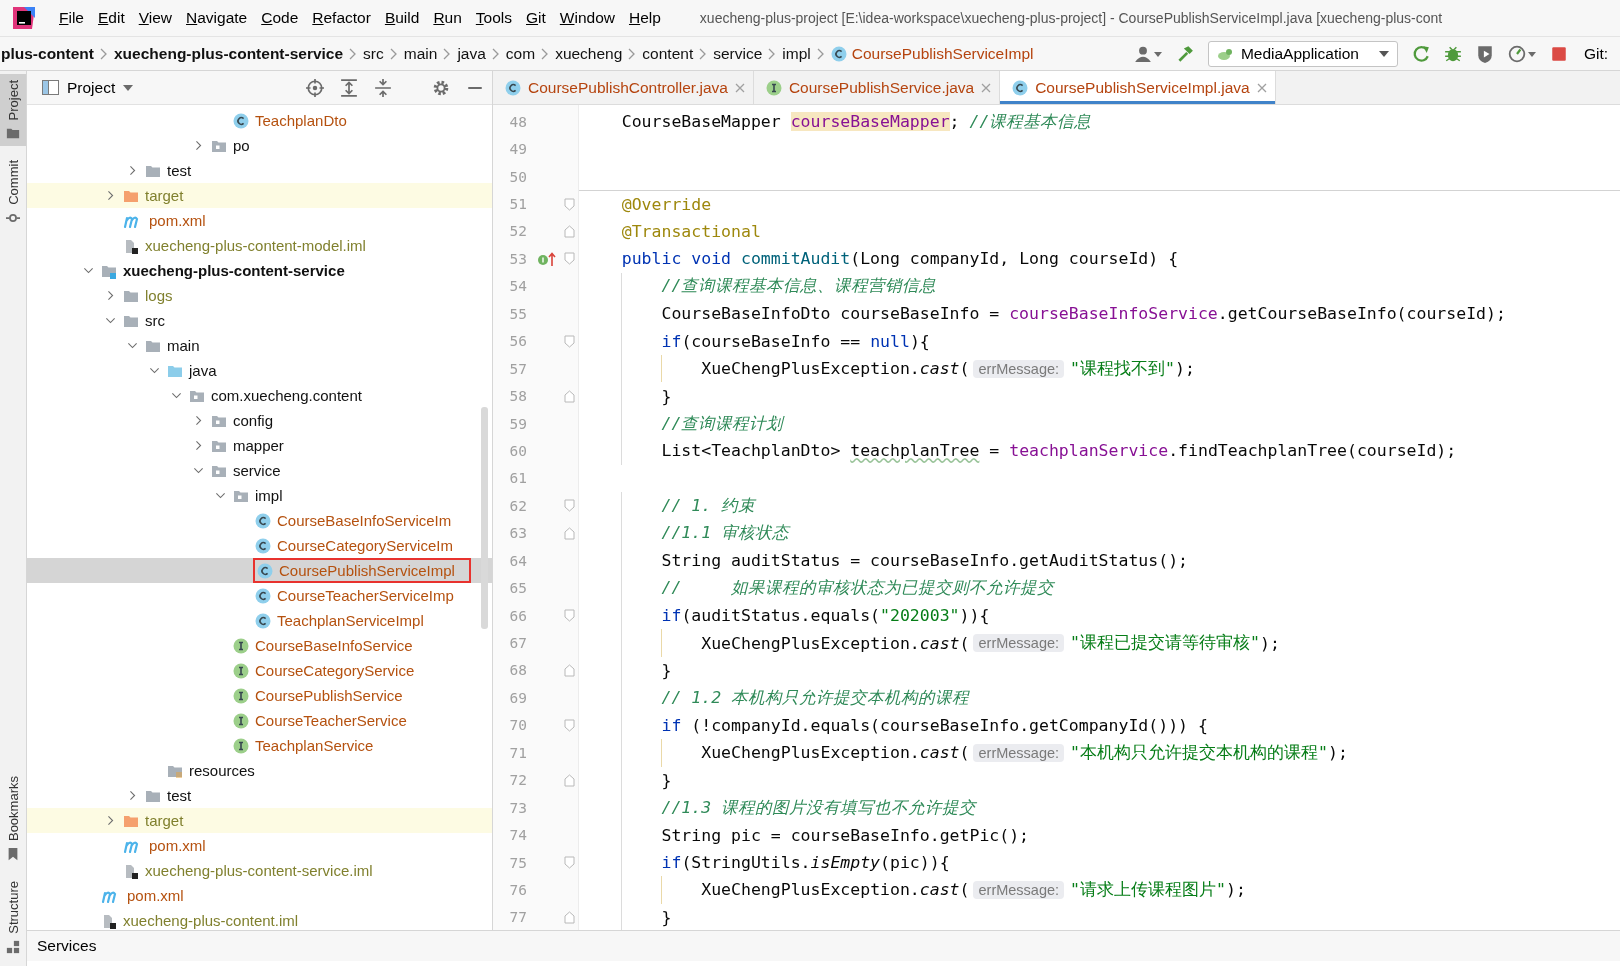  I want to click on breadcrumb: xuecheng-plus-content-service, so click(229, 53).